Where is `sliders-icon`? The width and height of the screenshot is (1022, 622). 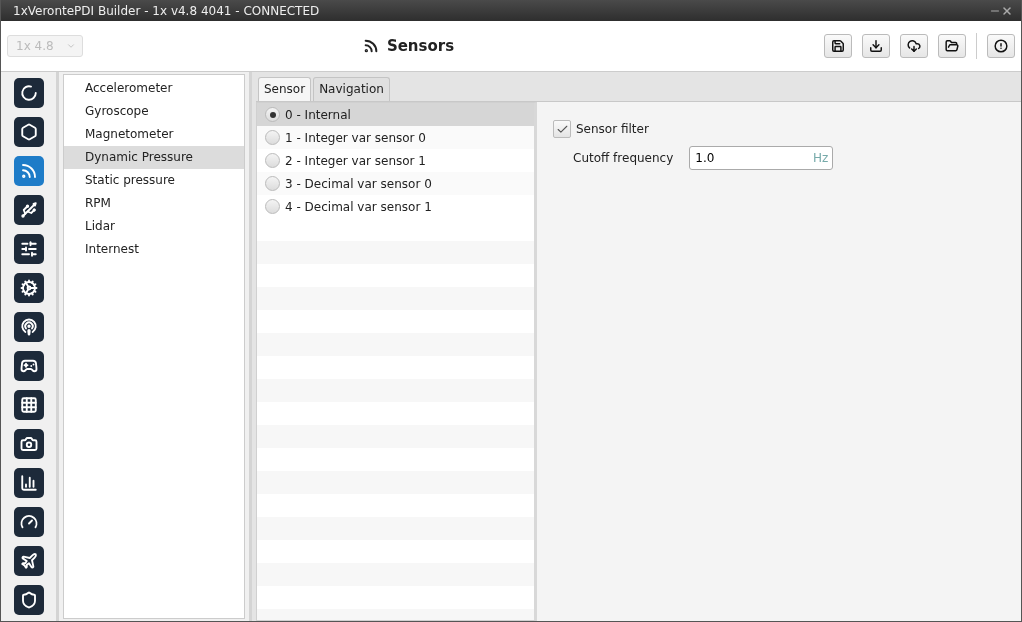 sliders-icon is located at coordinates (28, 249).